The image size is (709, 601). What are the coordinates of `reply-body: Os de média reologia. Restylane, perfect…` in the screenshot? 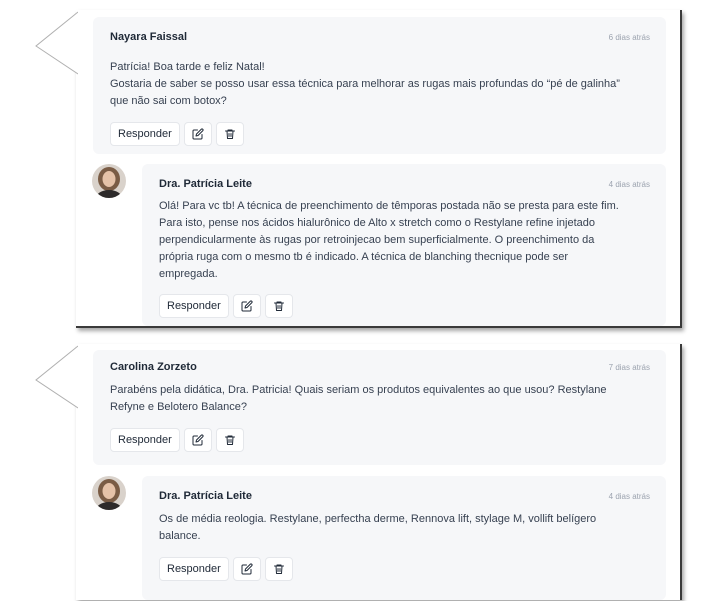 It's located at (377, 528).